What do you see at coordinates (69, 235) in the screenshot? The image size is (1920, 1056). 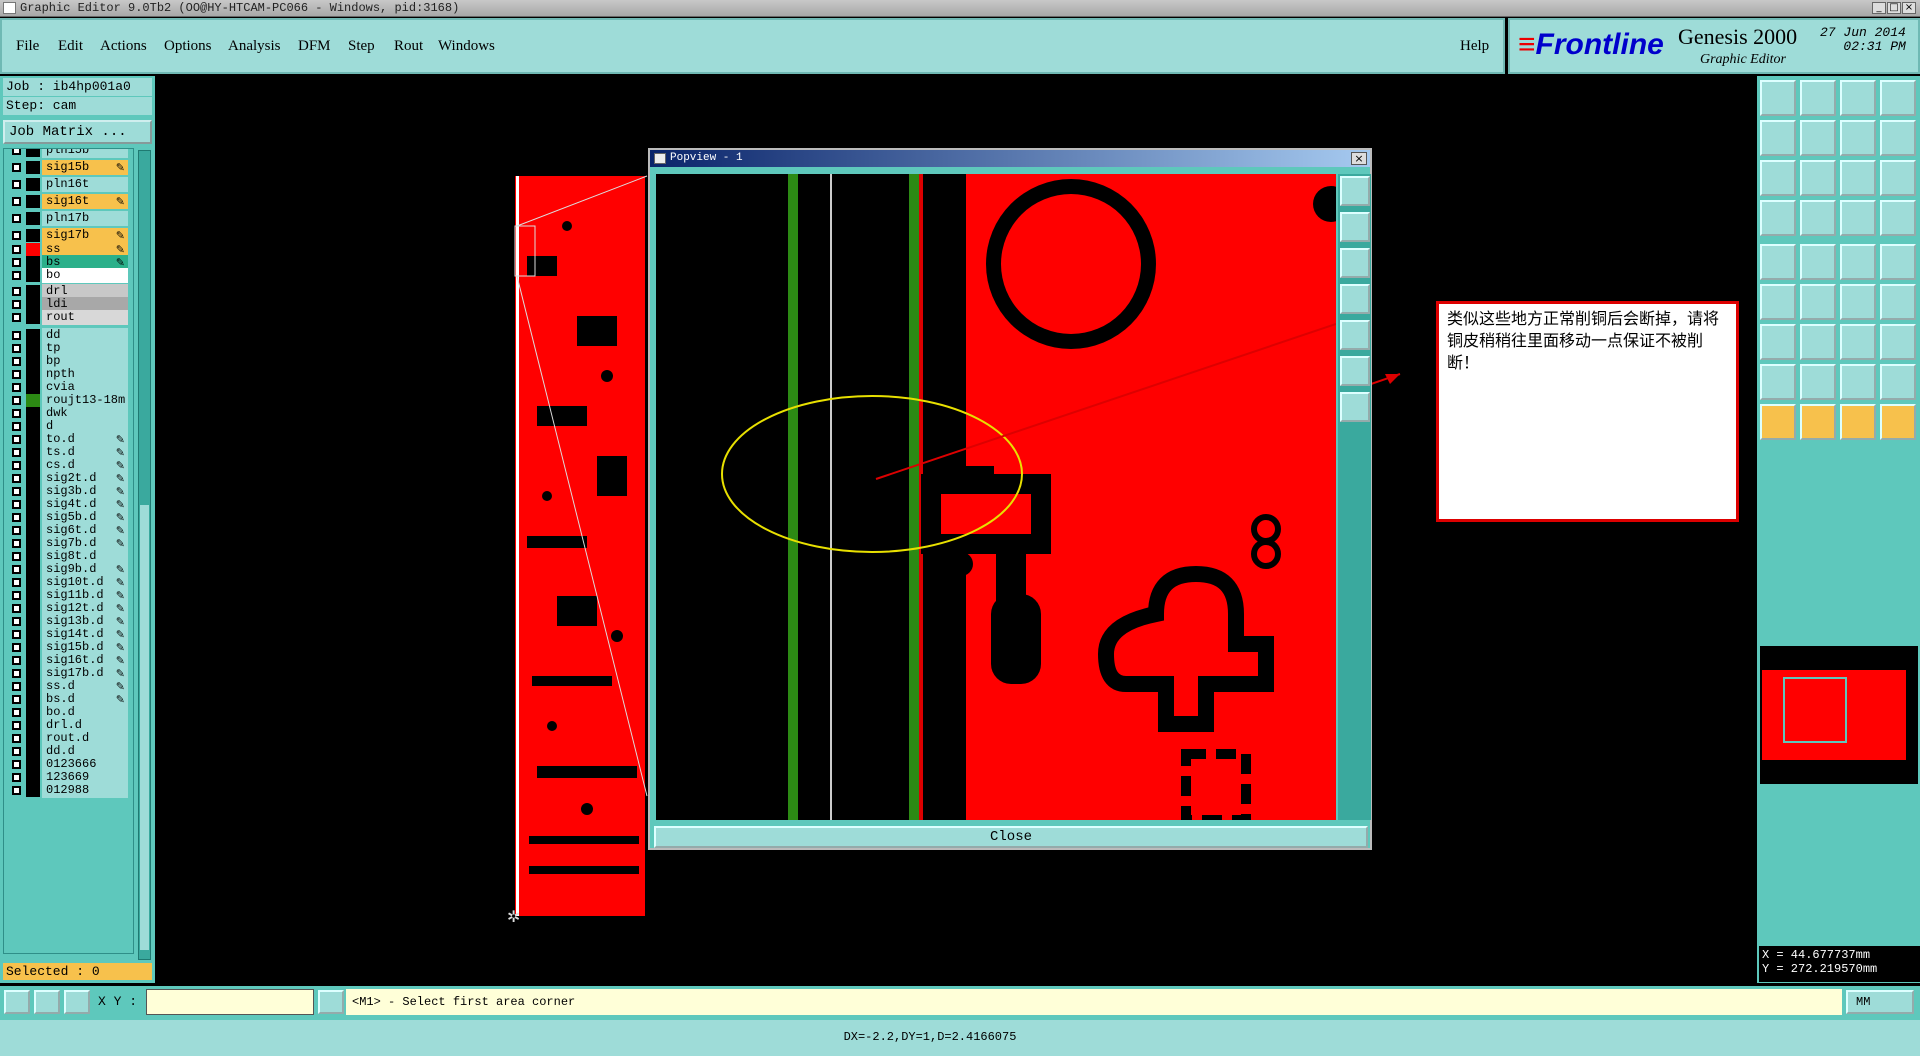 I see `layer-row: sig17b ✎` at bounding box center [69, 235].